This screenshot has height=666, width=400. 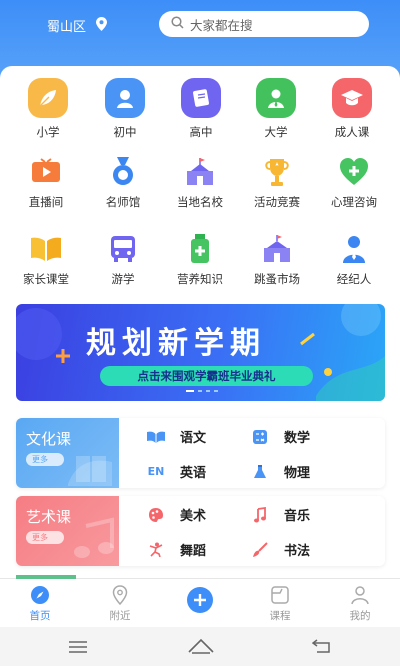 I want to click on art-course-section: 艺术课 更多 美术 音乐 舞蹈 书法, so click(x=200, y=531).